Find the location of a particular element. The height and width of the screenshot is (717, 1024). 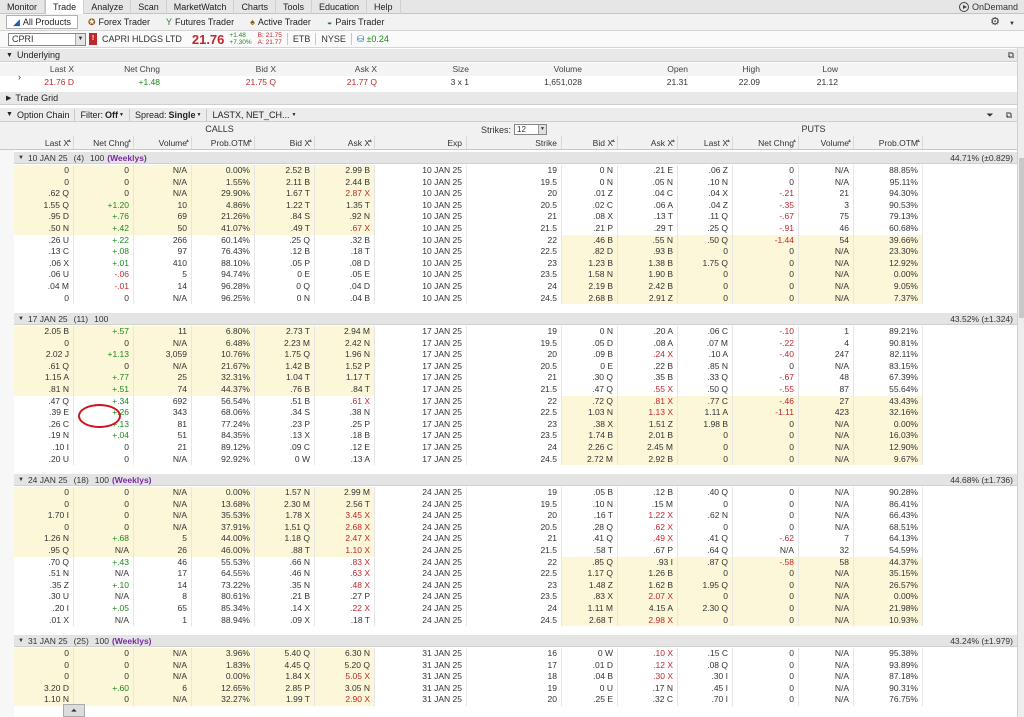

put-cell: .20 A is located at coordinates (648, 332).